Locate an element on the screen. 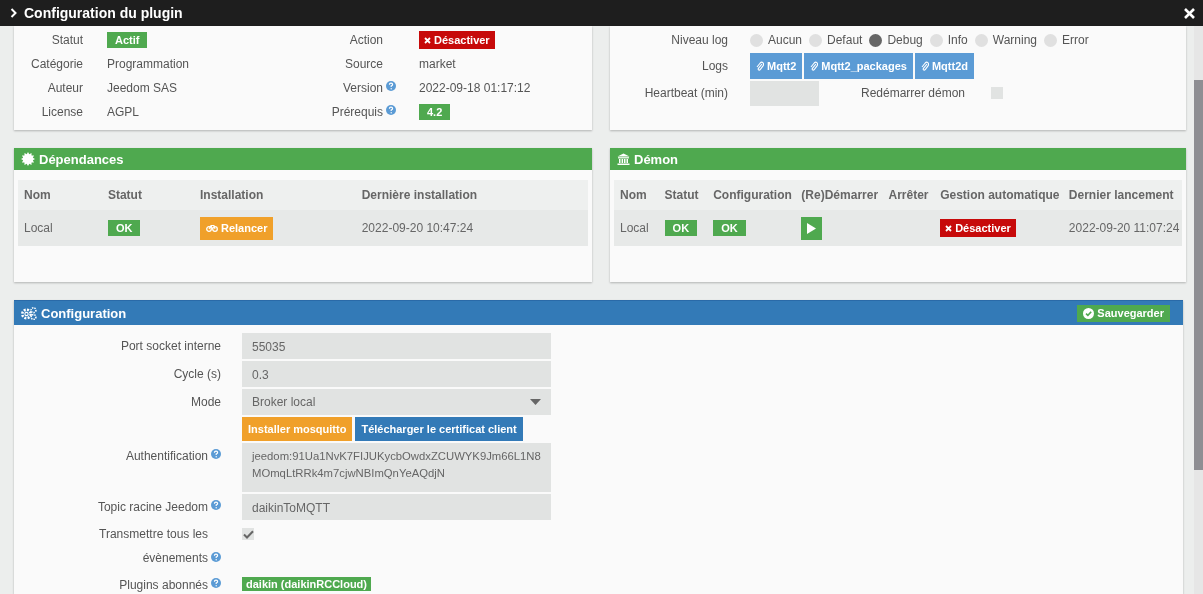  field-label: Source is located at coordinates (363, 64).